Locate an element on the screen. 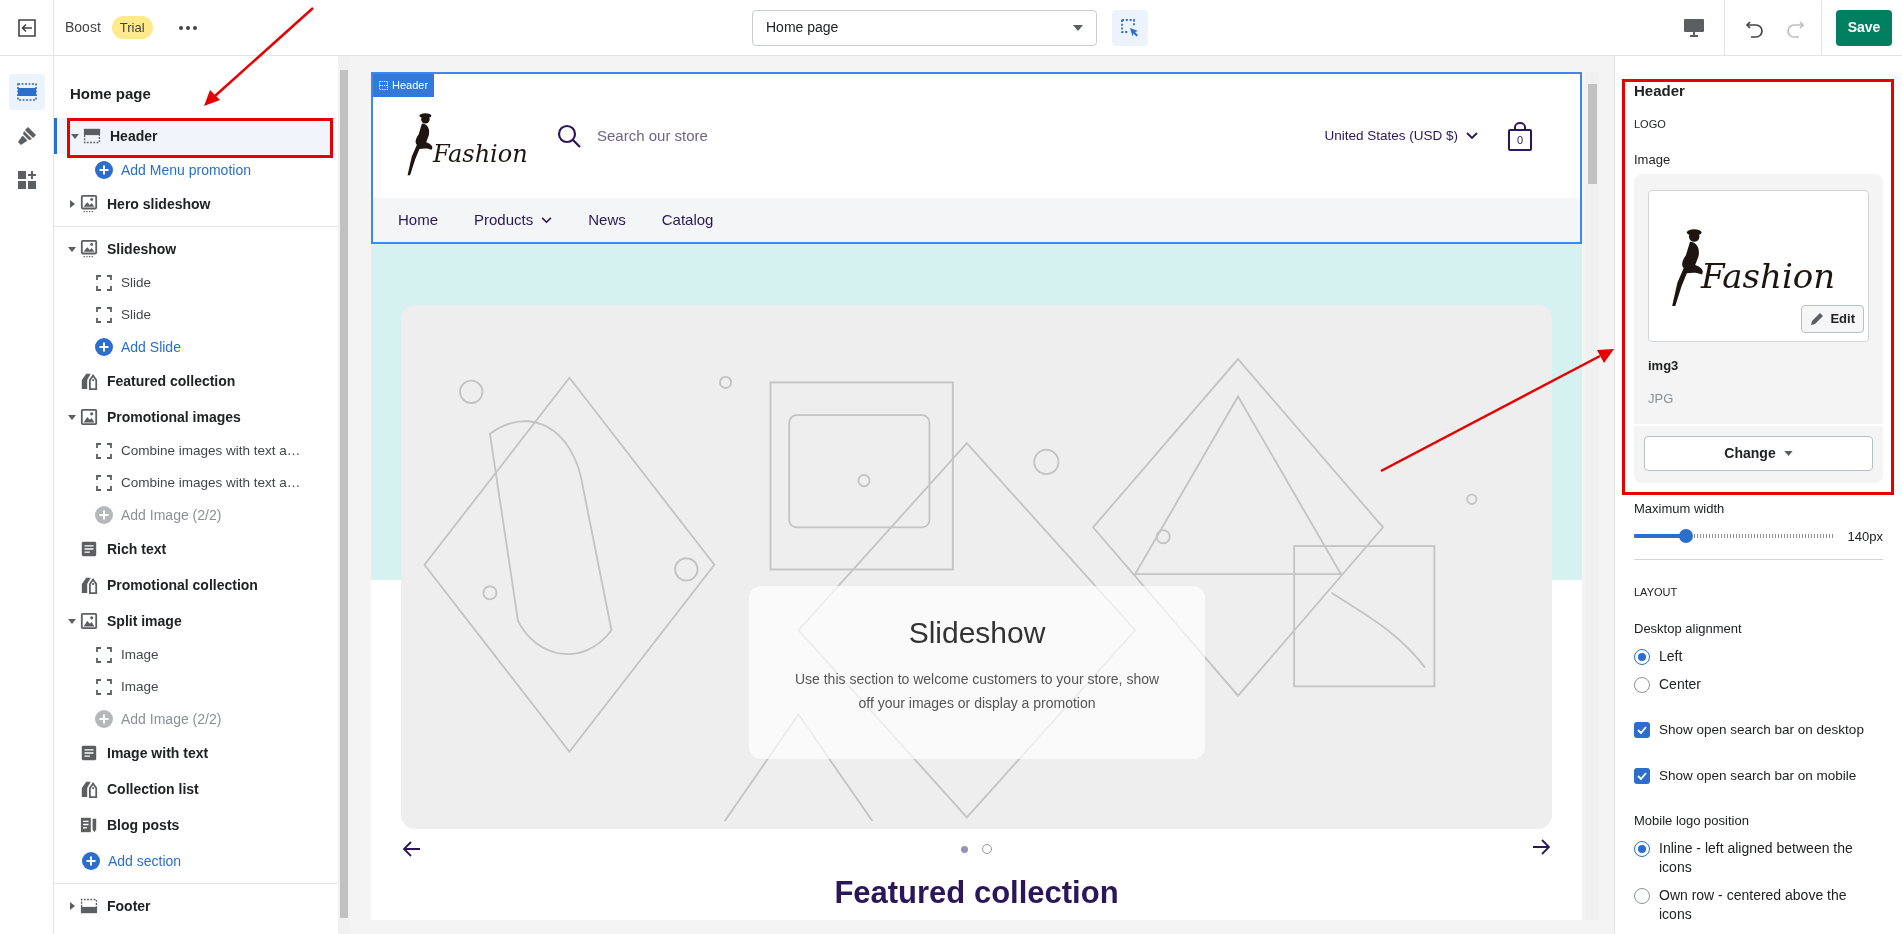 This screenshot has width=1902, height=934. section-item: Slideshow is located at coordinates (194, 249).